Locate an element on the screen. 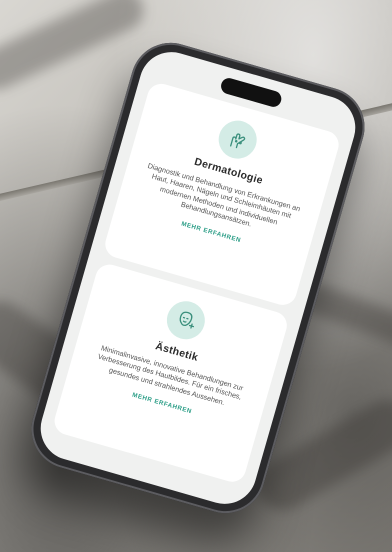  hand-icon is located at coordinates (238, 140).